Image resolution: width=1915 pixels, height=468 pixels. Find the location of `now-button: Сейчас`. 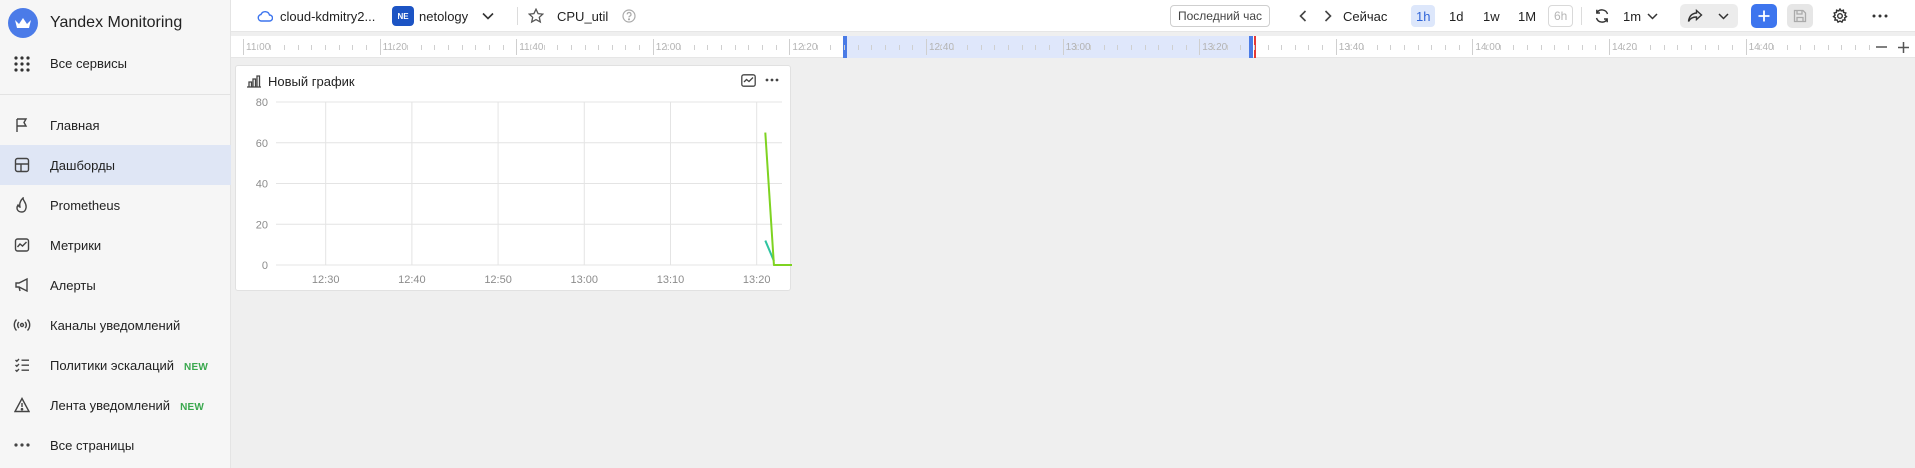

now-button: Сейчас is located at coordinates (1365, 16).